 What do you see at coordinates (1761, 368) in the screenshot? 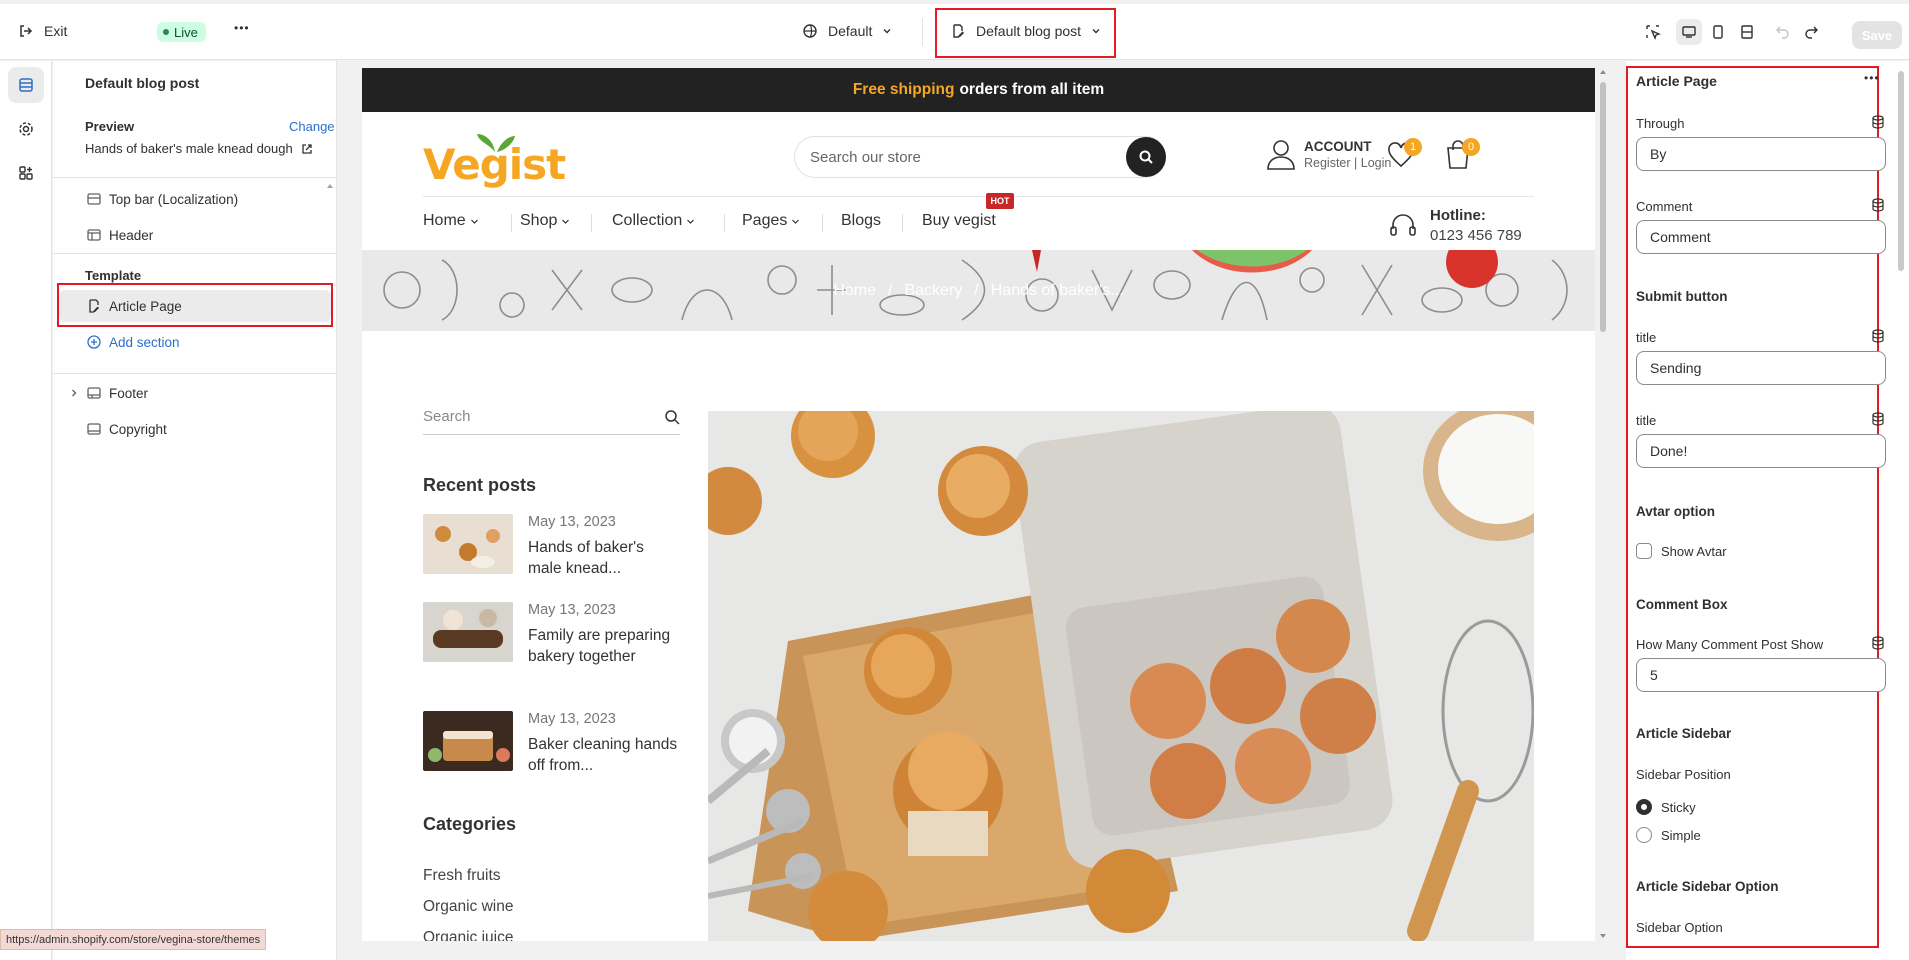
I see `sending-title-input: Sending` at bounding box center [1761, 368].